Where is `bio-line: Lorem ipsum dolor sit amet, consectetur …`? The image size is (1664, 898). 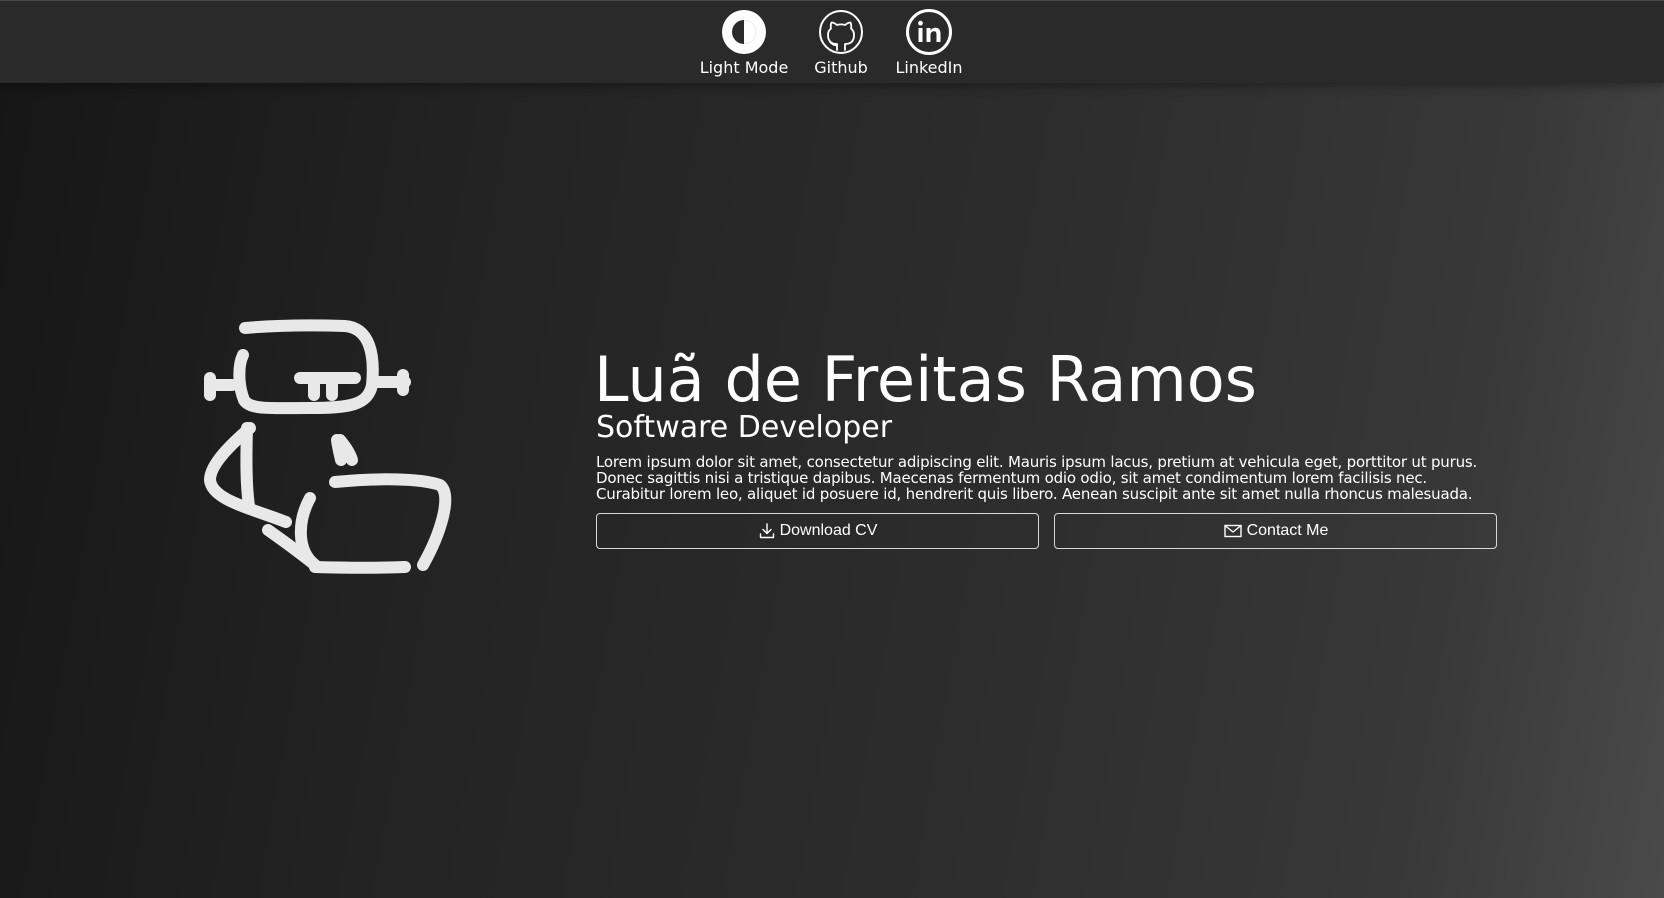
bio-line: Lorem ipsum dolor sit amet, consectetur … is located at coordinates (1037, 462).